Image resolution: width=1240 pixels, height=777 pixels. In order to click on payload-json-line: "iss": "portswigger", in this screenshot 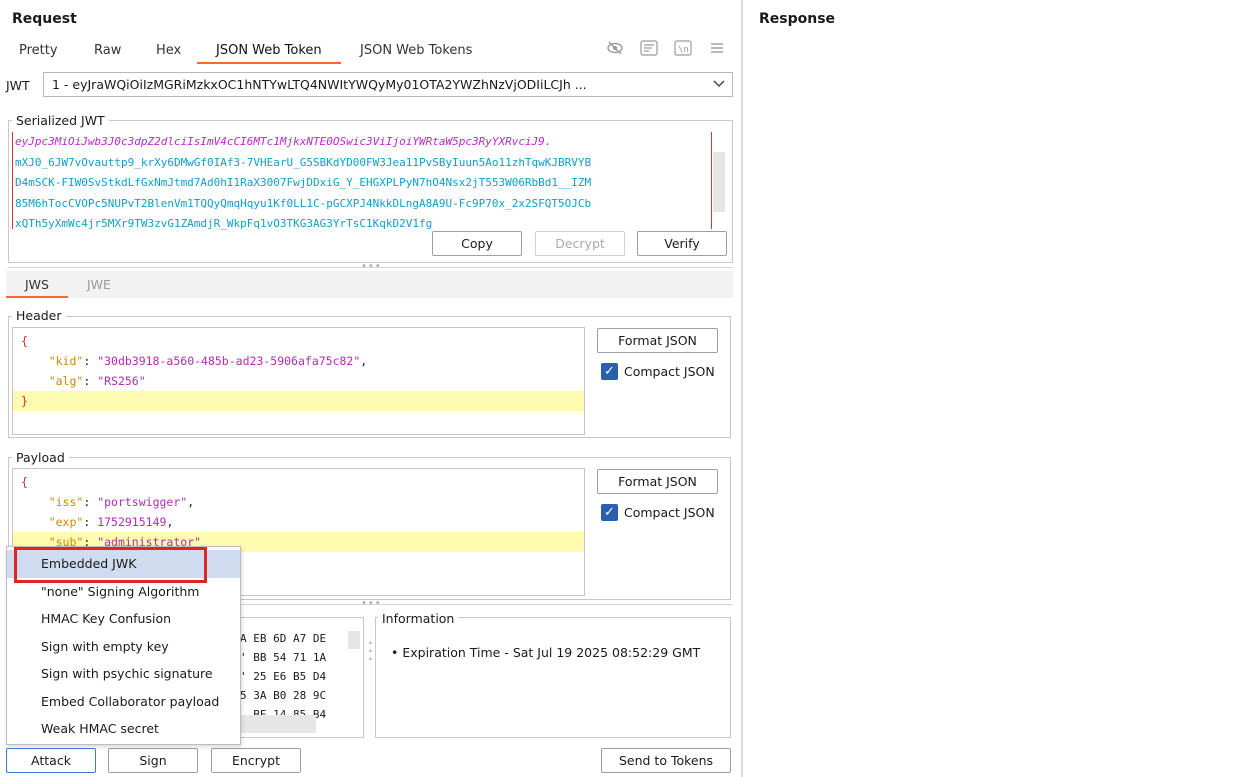, I will do `click(298, 502)`.